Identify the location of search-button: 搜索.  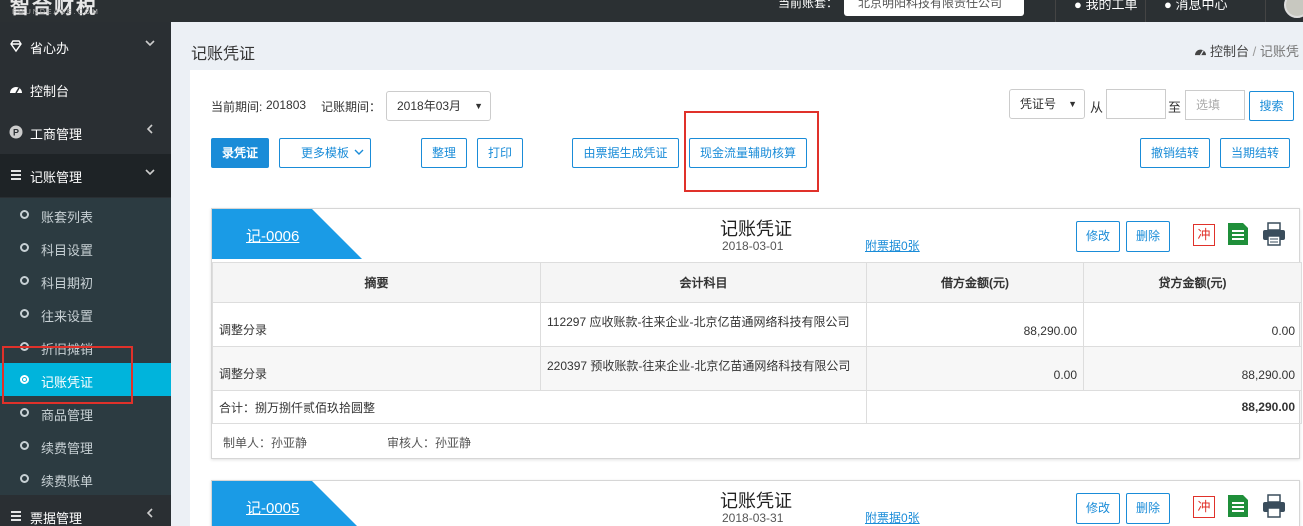
(1271, 106).